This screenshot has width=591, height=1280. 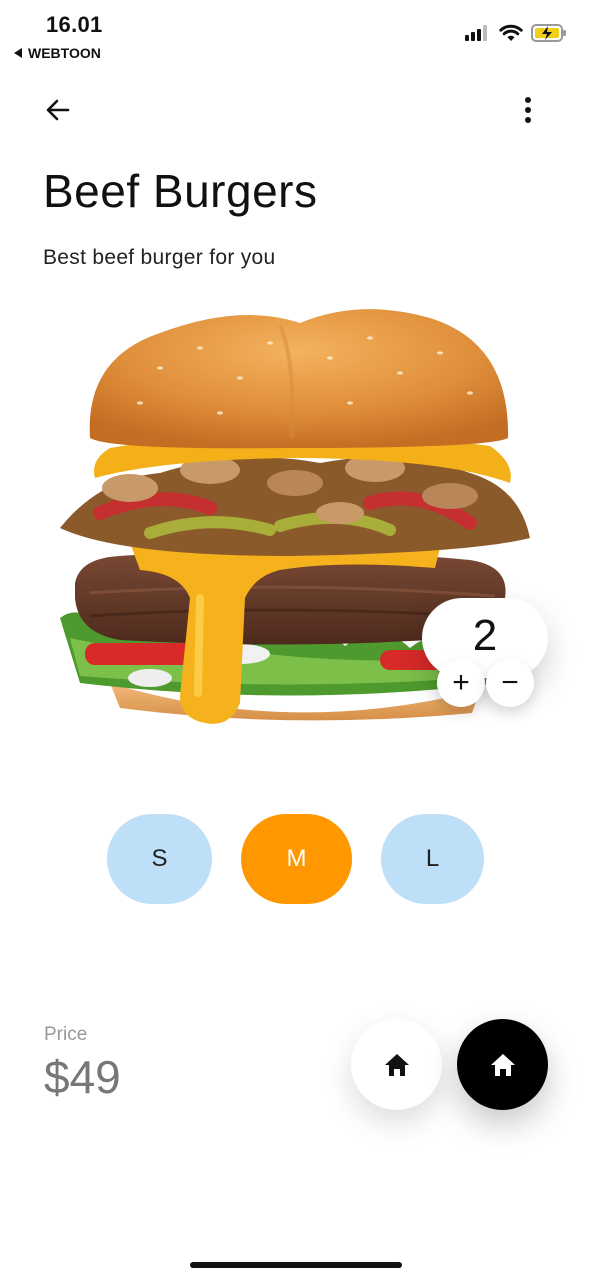 I want to click on more-vertical-icon, so click(x=528, y=110).